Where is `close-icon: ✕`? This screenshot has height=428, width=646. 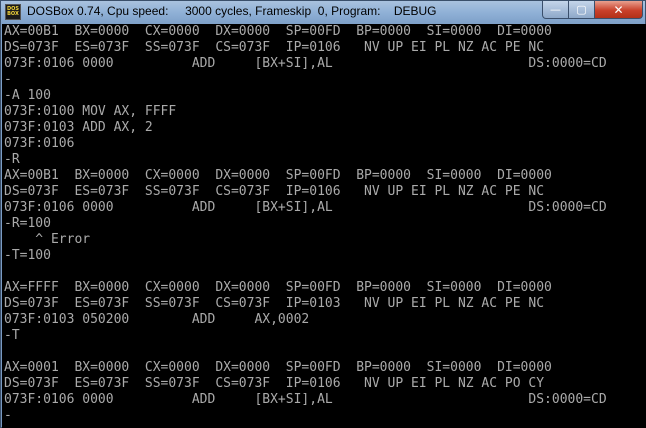
close-icon: ✕ is located at coordinates (618, 9).